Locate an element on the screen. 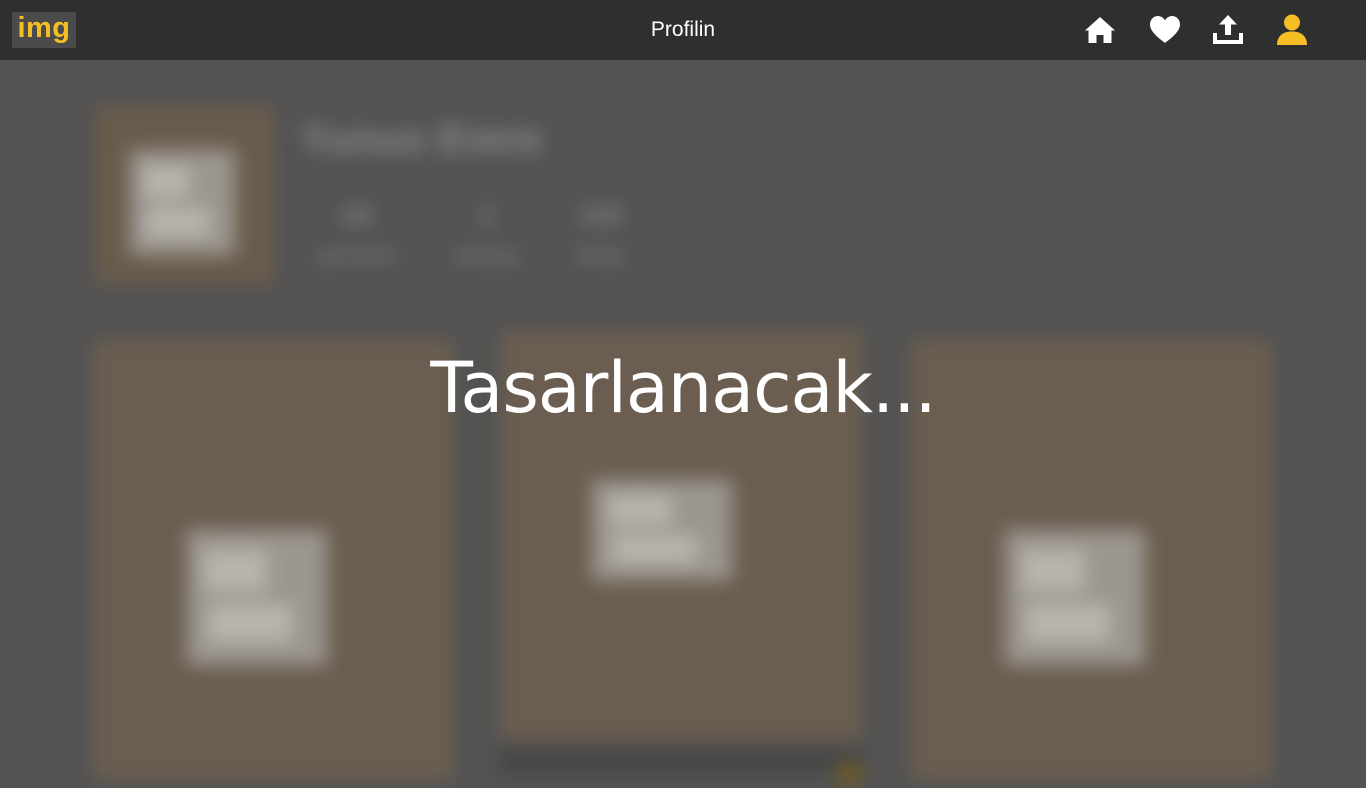 This screenshot has width=1366, height=788. app-logo: img is located at coordinates (44, 30).